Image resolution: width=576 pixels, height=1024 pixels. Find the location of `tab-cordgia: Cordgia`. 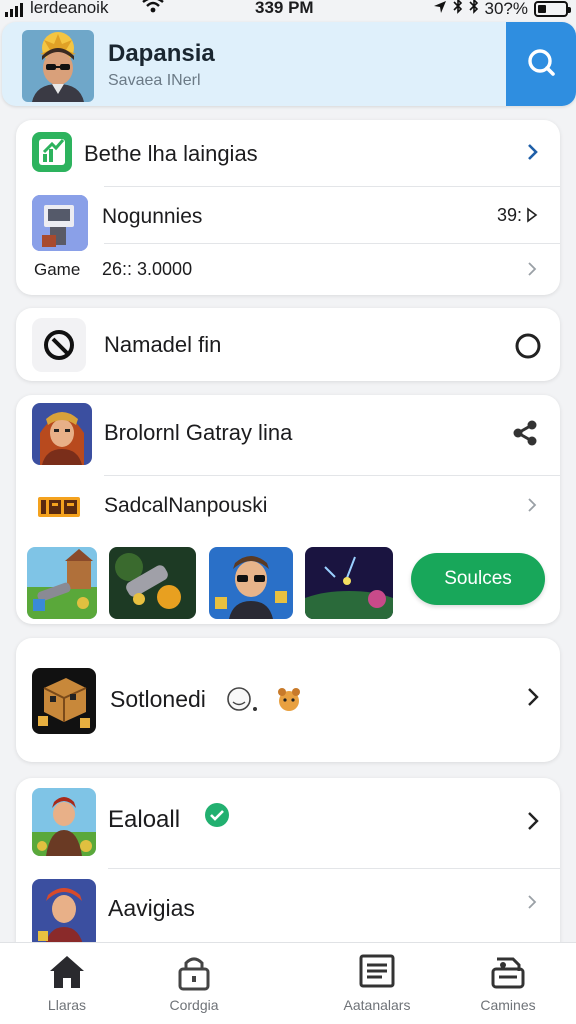

tab-cordgia: Cordgia is located at coordinates (194, 983).